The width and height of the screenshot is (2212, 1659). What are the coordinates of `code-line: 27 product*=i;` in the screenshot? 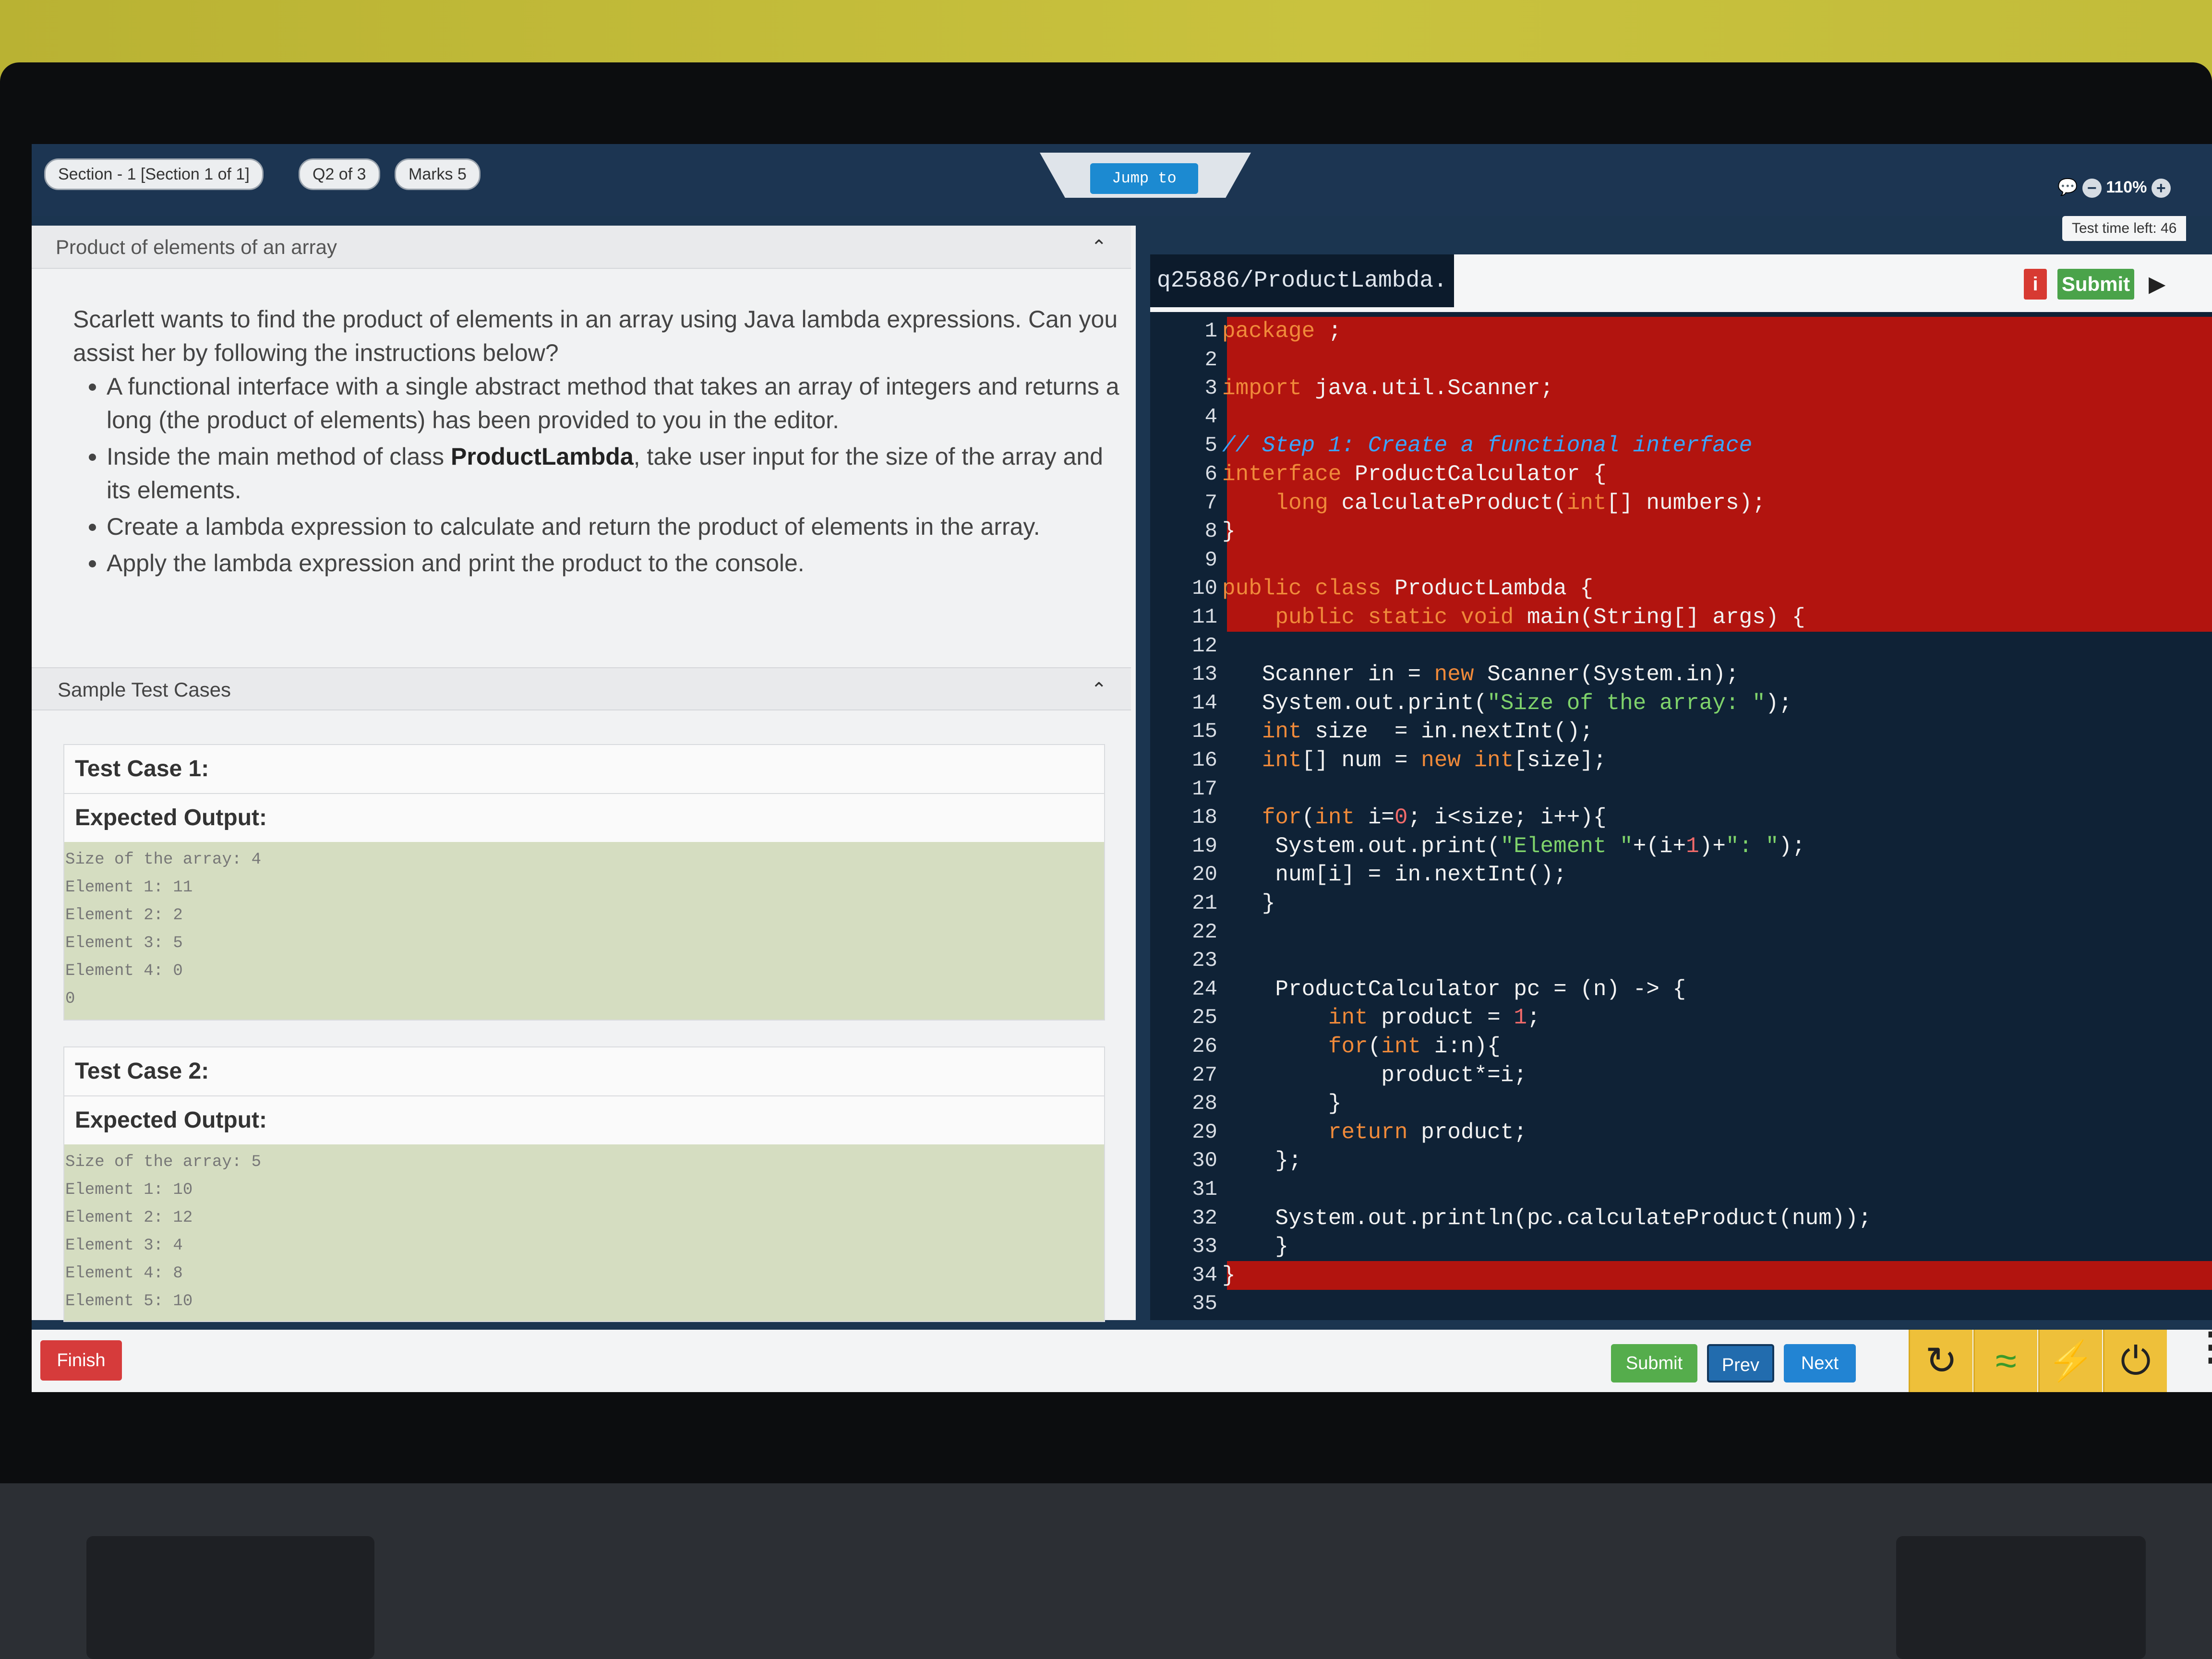 It's located at (1681, 1075).